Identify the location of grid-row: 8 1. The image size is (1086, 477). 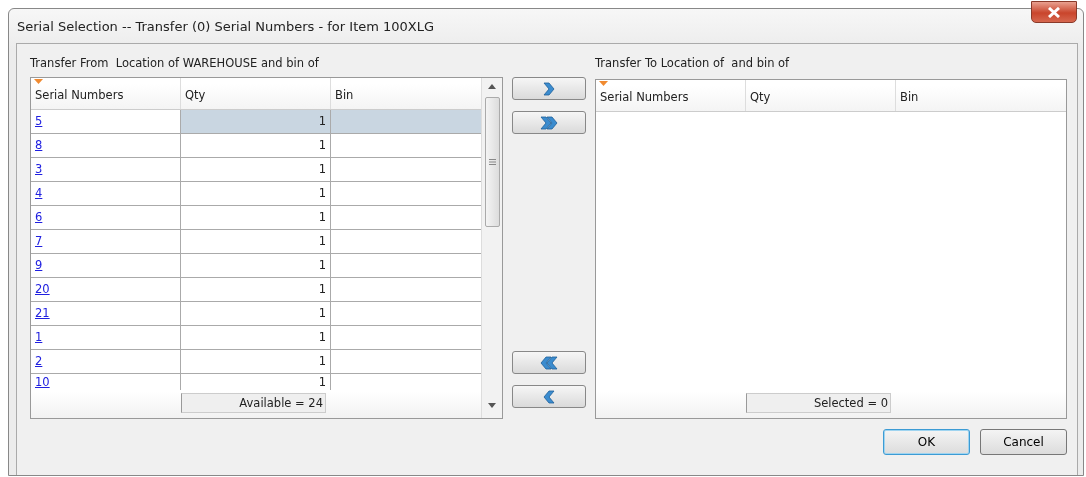
(256, 146).